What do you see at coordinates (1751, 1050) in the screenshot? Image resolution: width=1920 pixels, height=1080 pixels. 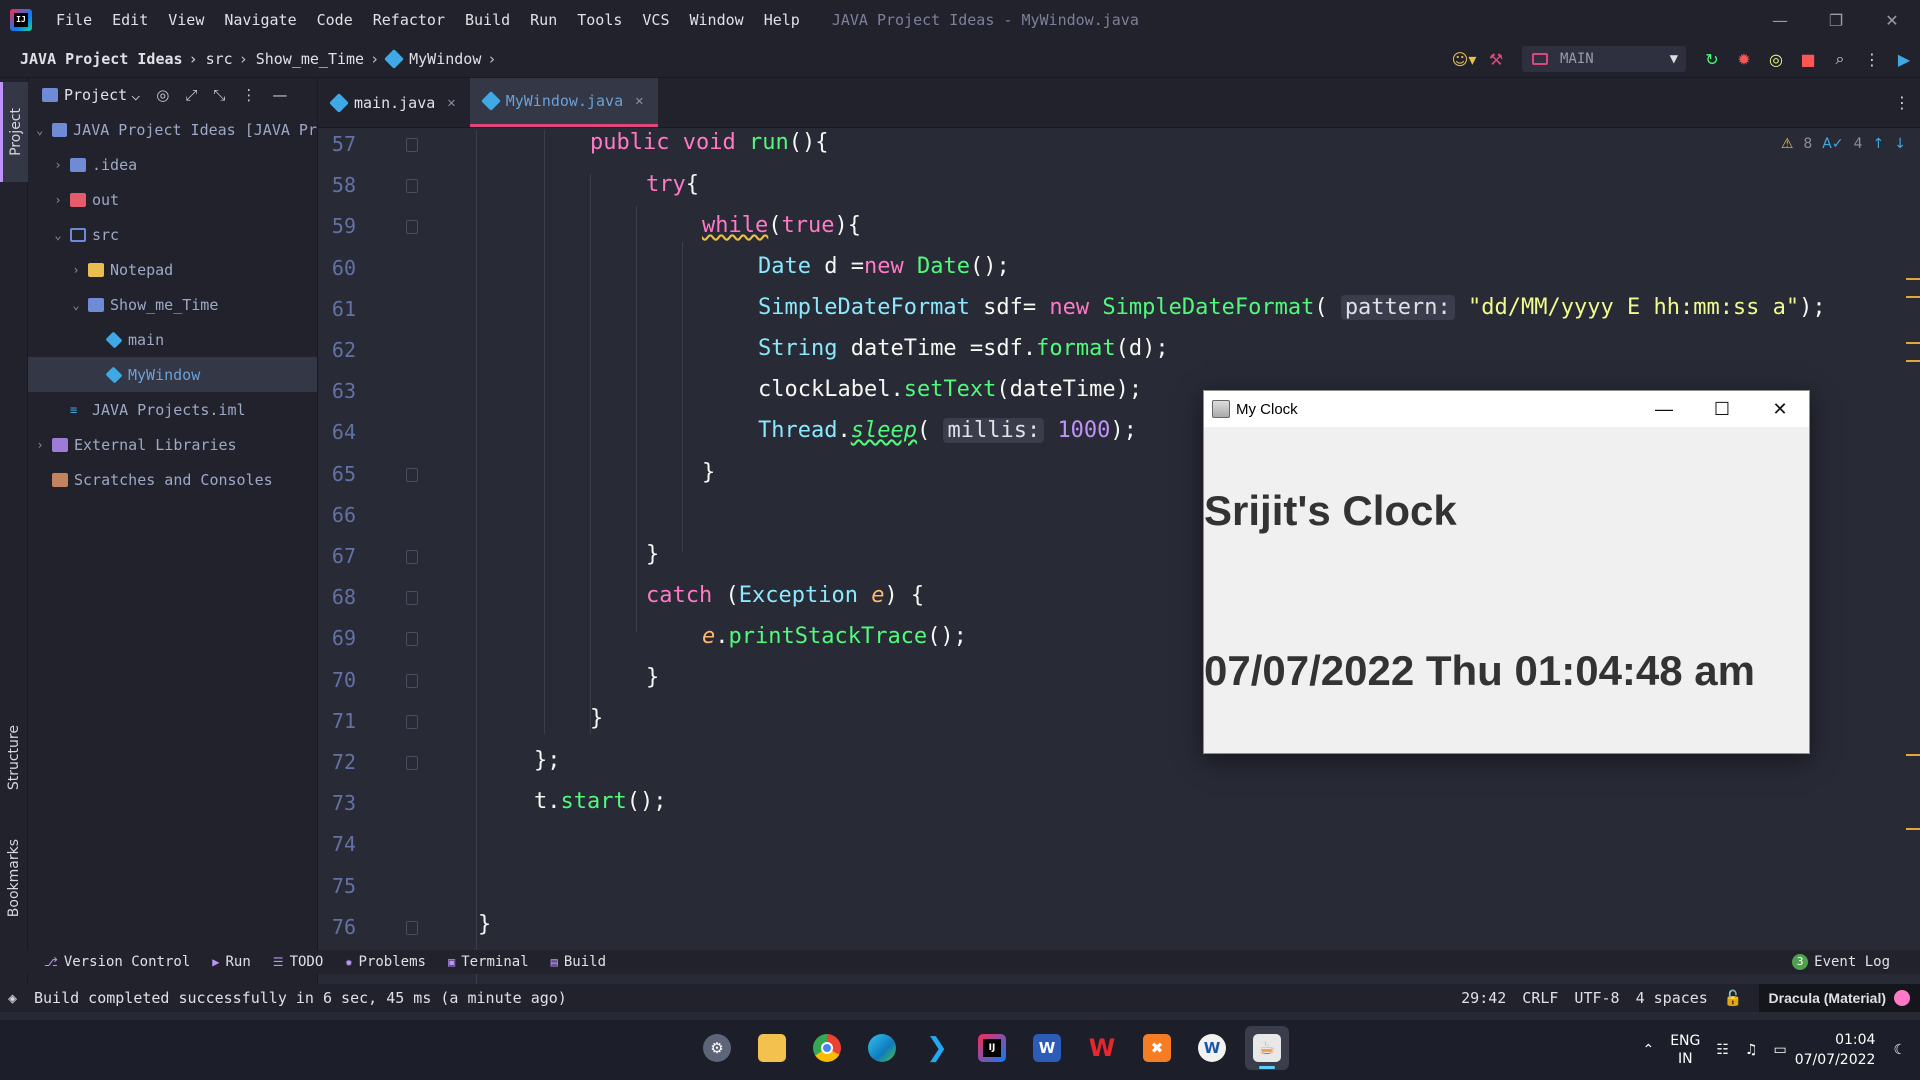 I see `volume-icon: ♫` at bounding box center [1751, 1050].